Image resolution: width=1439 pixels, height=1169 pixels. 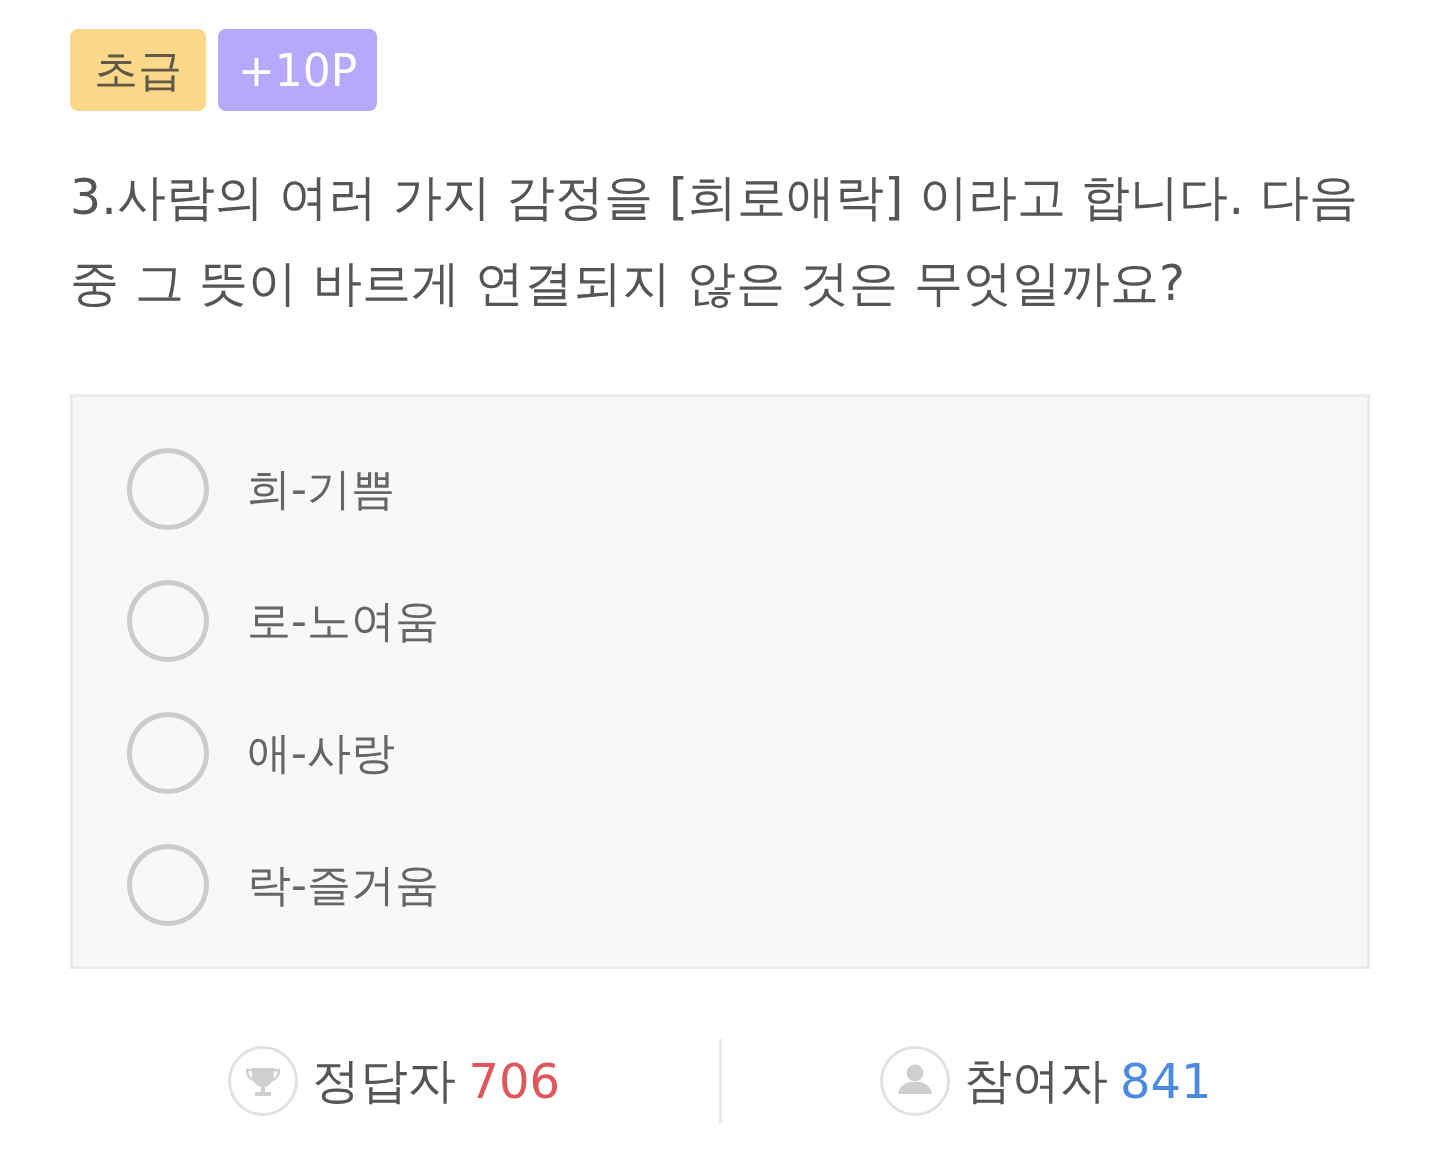 What do you see at coordinates (298, 70) in the screenshot?
I see `points-badge: +10P` at bounding box center [298, 70].